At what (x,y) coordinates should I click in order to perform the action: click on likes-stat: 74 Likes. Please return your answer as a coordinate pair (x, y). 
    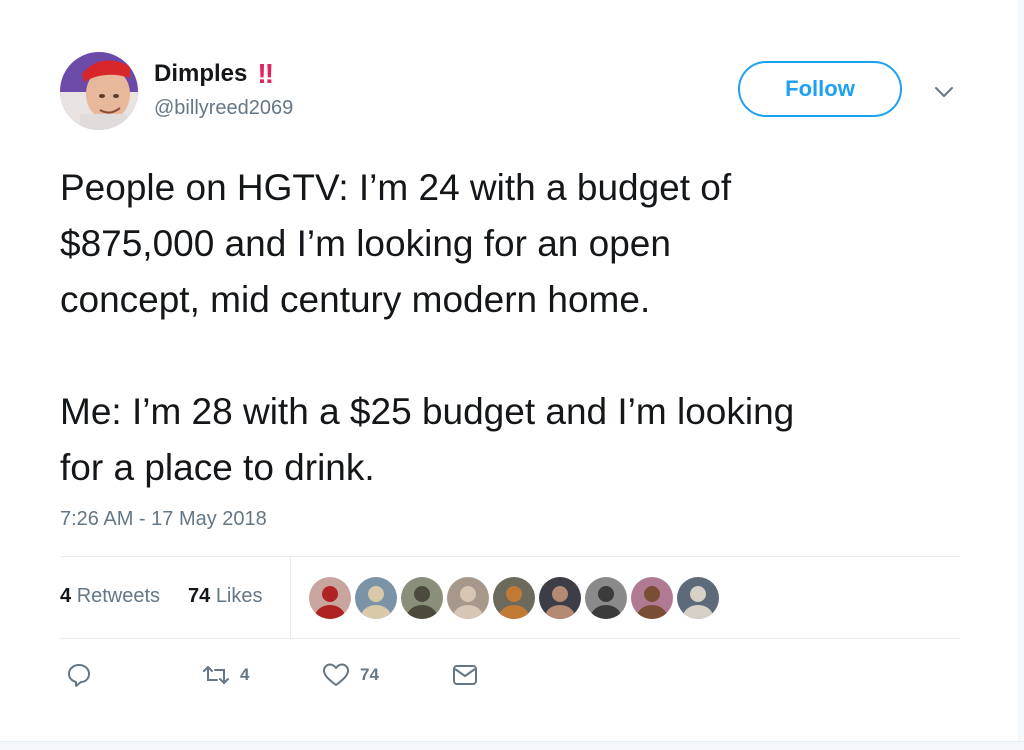
    Looking at the image, I should click on (225, 596).